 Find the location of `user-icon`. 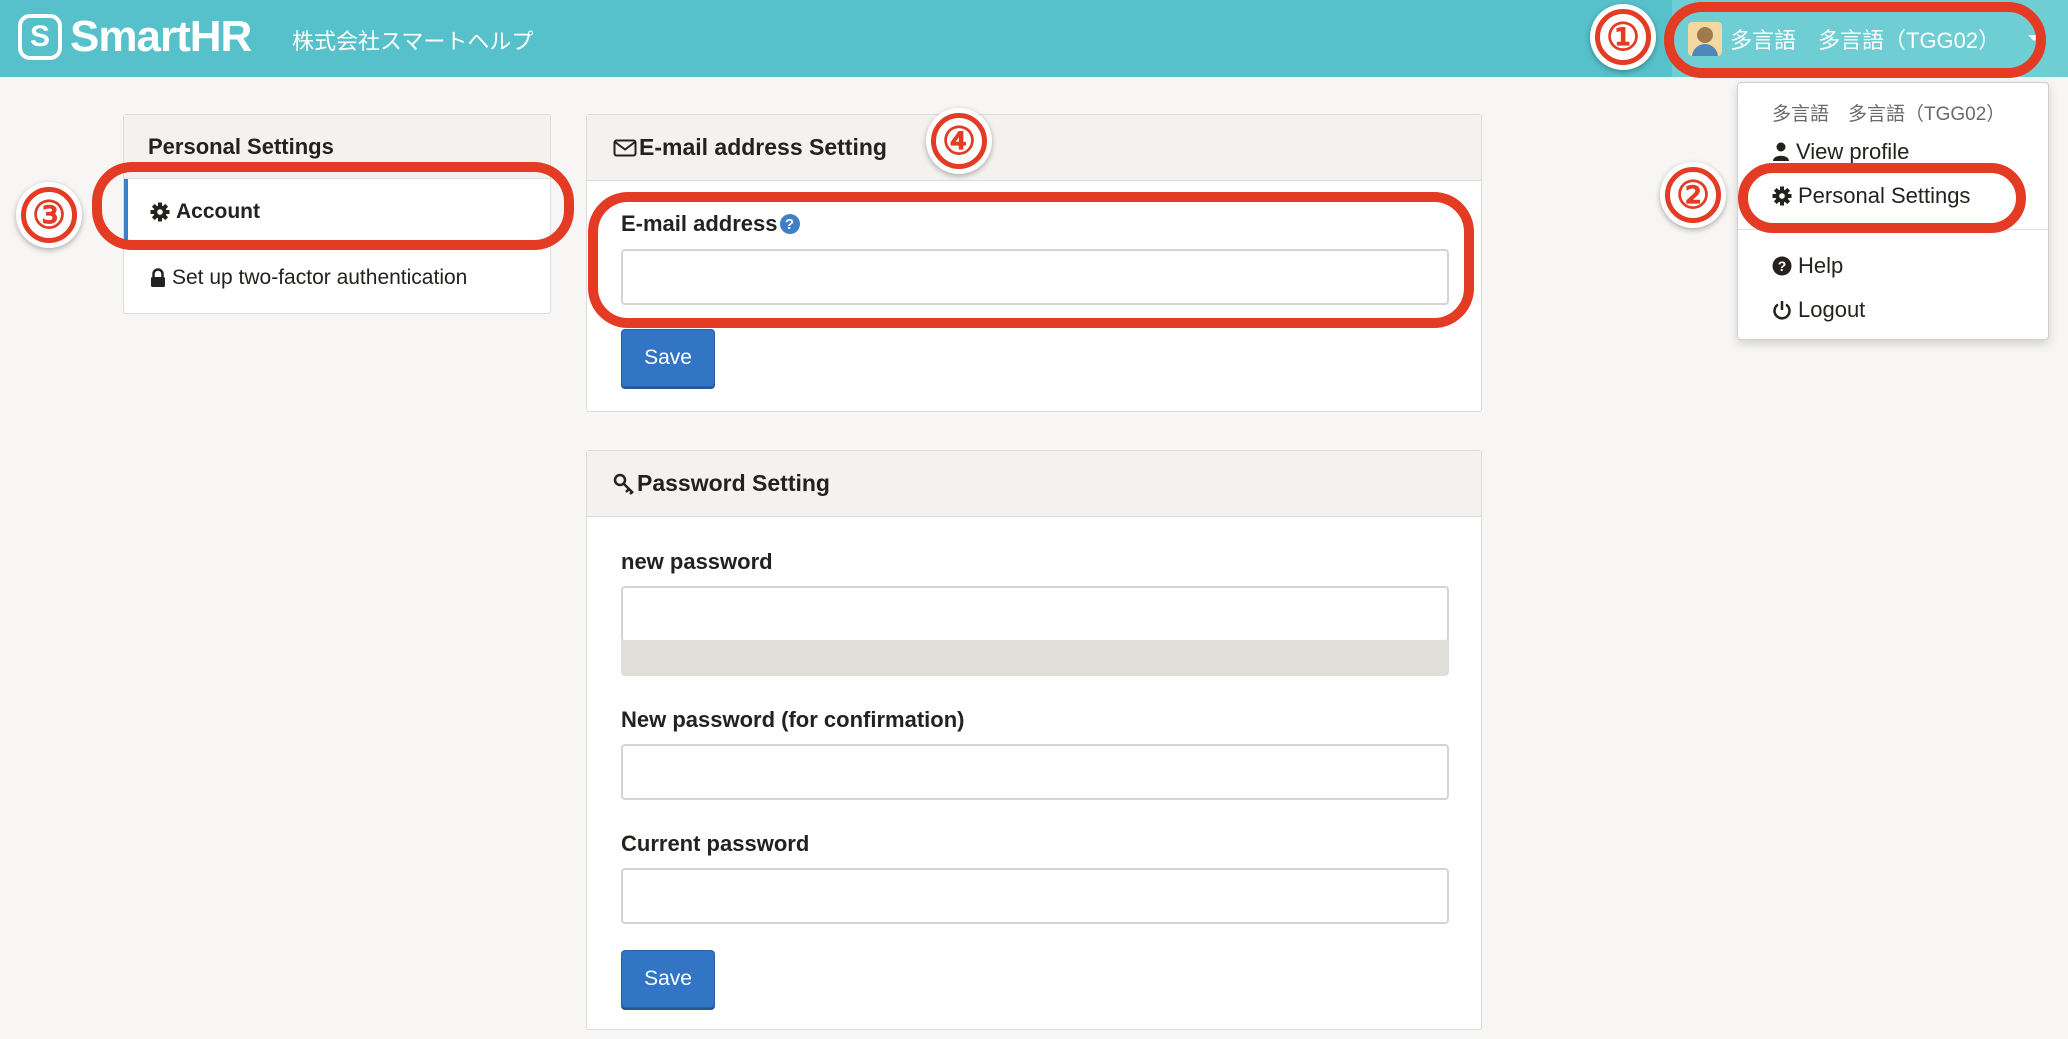

user-icon is located at coordinates (1781, 151).